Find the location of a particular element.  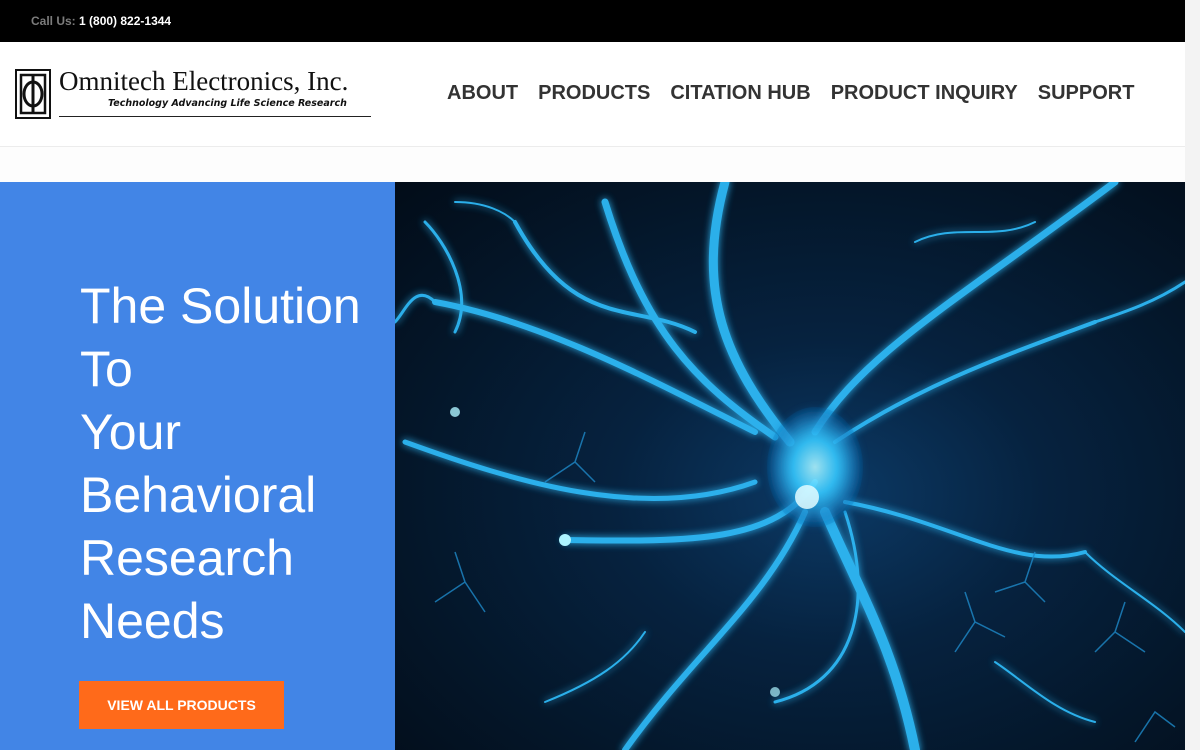

header-spacer is located at coordinates (592, 164).